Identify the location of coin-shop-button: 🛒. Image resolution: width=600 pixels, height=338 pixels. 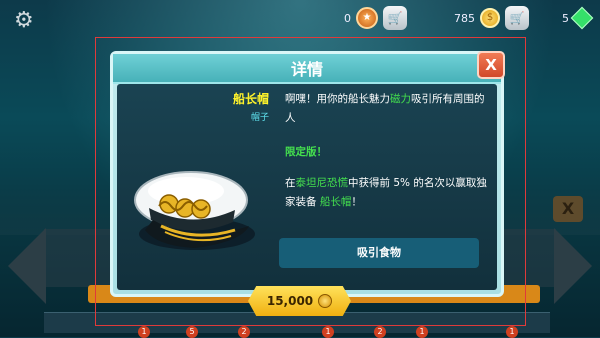
(517, 18).